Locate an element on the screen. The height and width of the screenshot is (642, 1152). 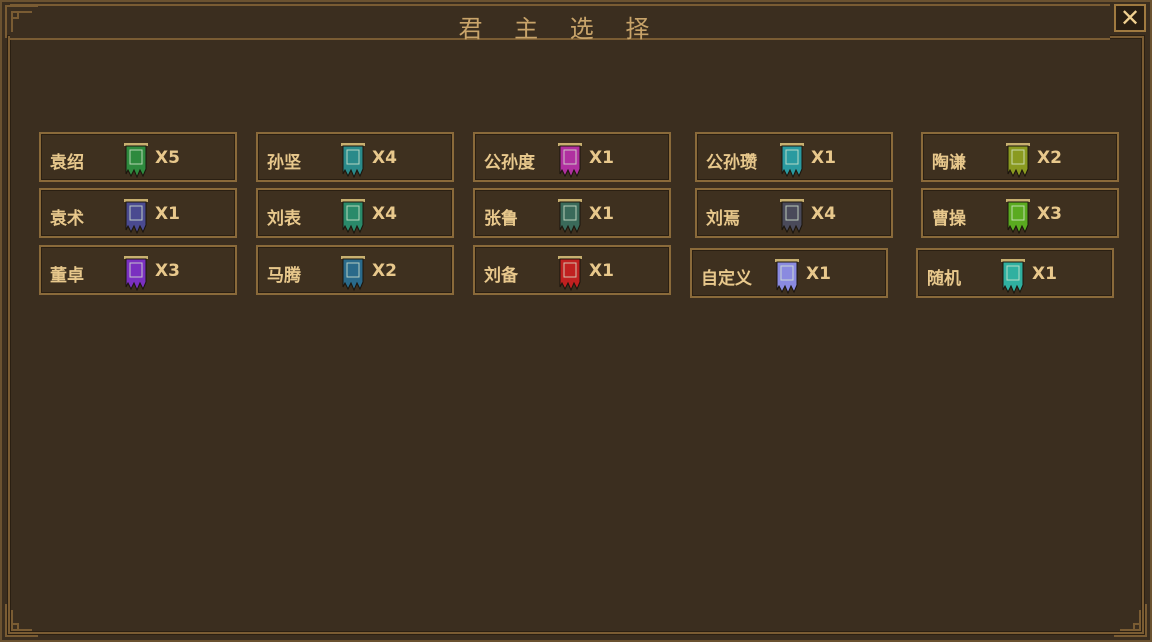
title-bar: 君 主 选 择 is located at coordinates (560, 23).